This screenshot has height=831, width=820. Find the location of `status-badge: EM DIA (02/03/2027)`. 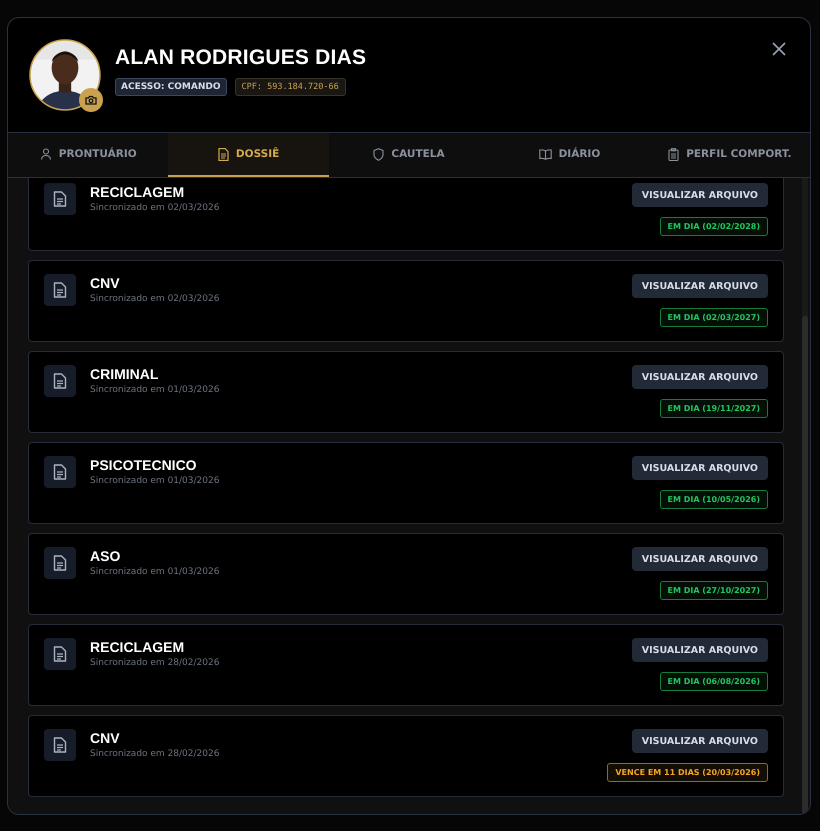

status-badge: EM DIA (02/03/2027) is located at coordinates (714, 317).